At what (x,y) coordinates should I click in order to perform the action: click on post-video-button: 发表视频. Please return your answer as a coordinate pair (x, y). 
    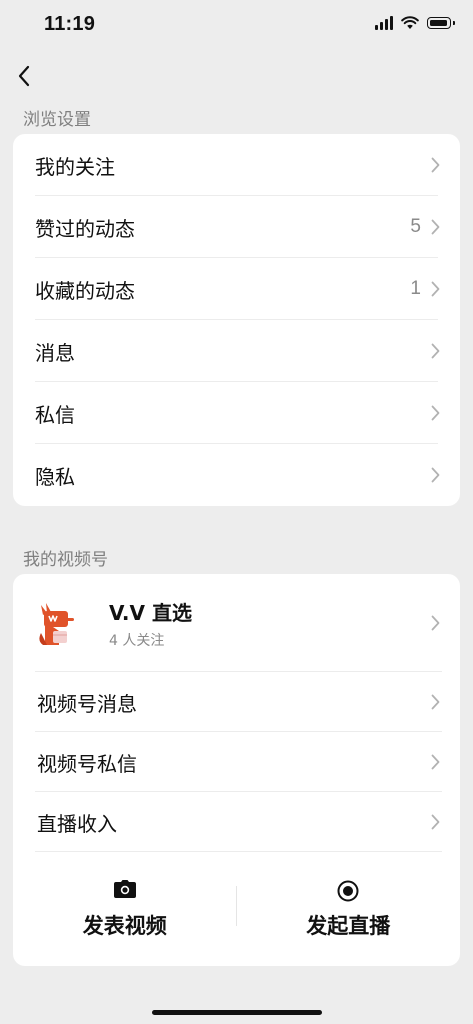
    Looking at the image, I should click on (125, 909).